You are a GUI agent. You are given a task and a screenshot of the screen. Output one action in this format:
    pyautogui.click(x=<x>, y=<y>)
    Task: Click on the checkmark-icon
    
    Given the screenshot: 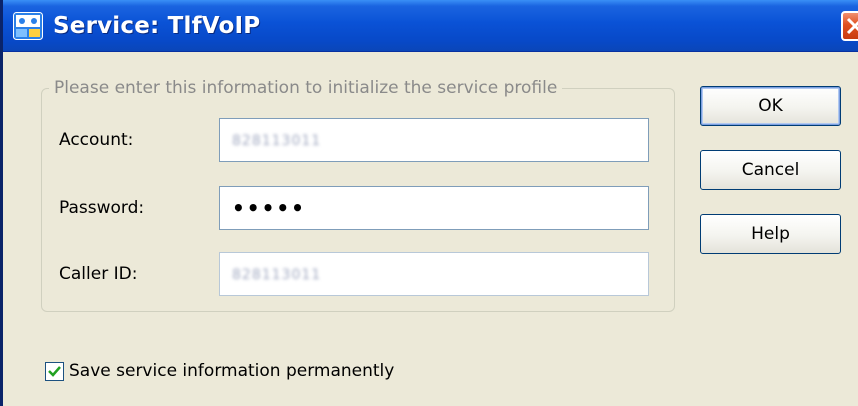 What is the action you would take?
    pyautogui.click(x=54, y=371)
    